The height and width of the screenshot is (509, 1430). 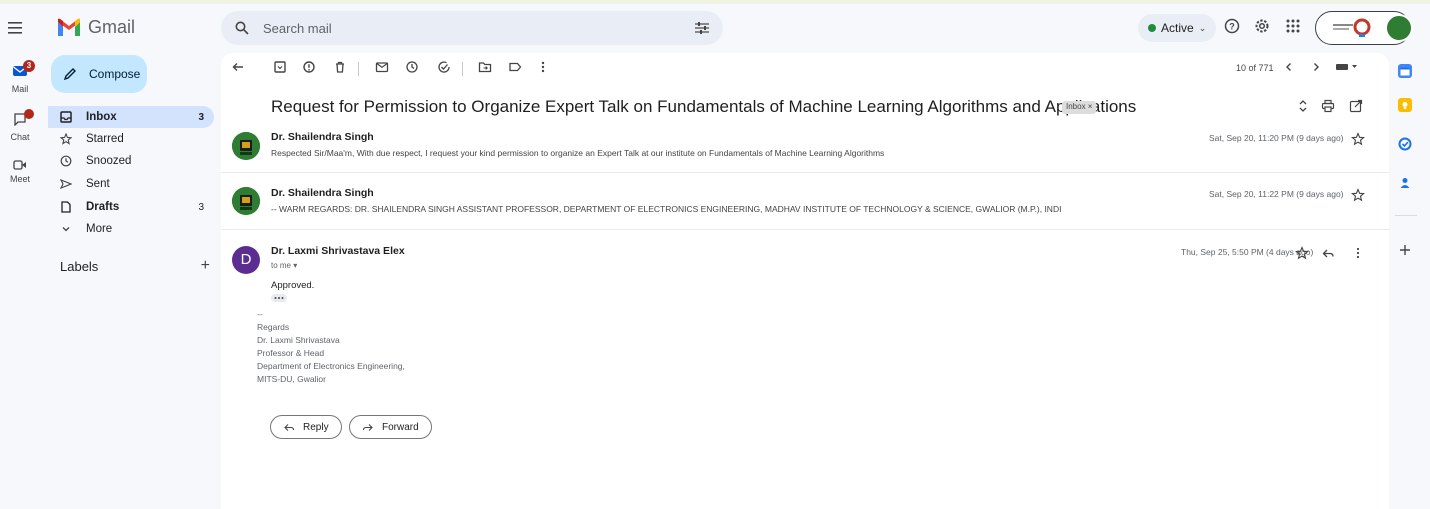 What do you see at coordinates (29, 114) in the screenshot?
I see `chat-alert-badge` at bounding box center [29, 114].